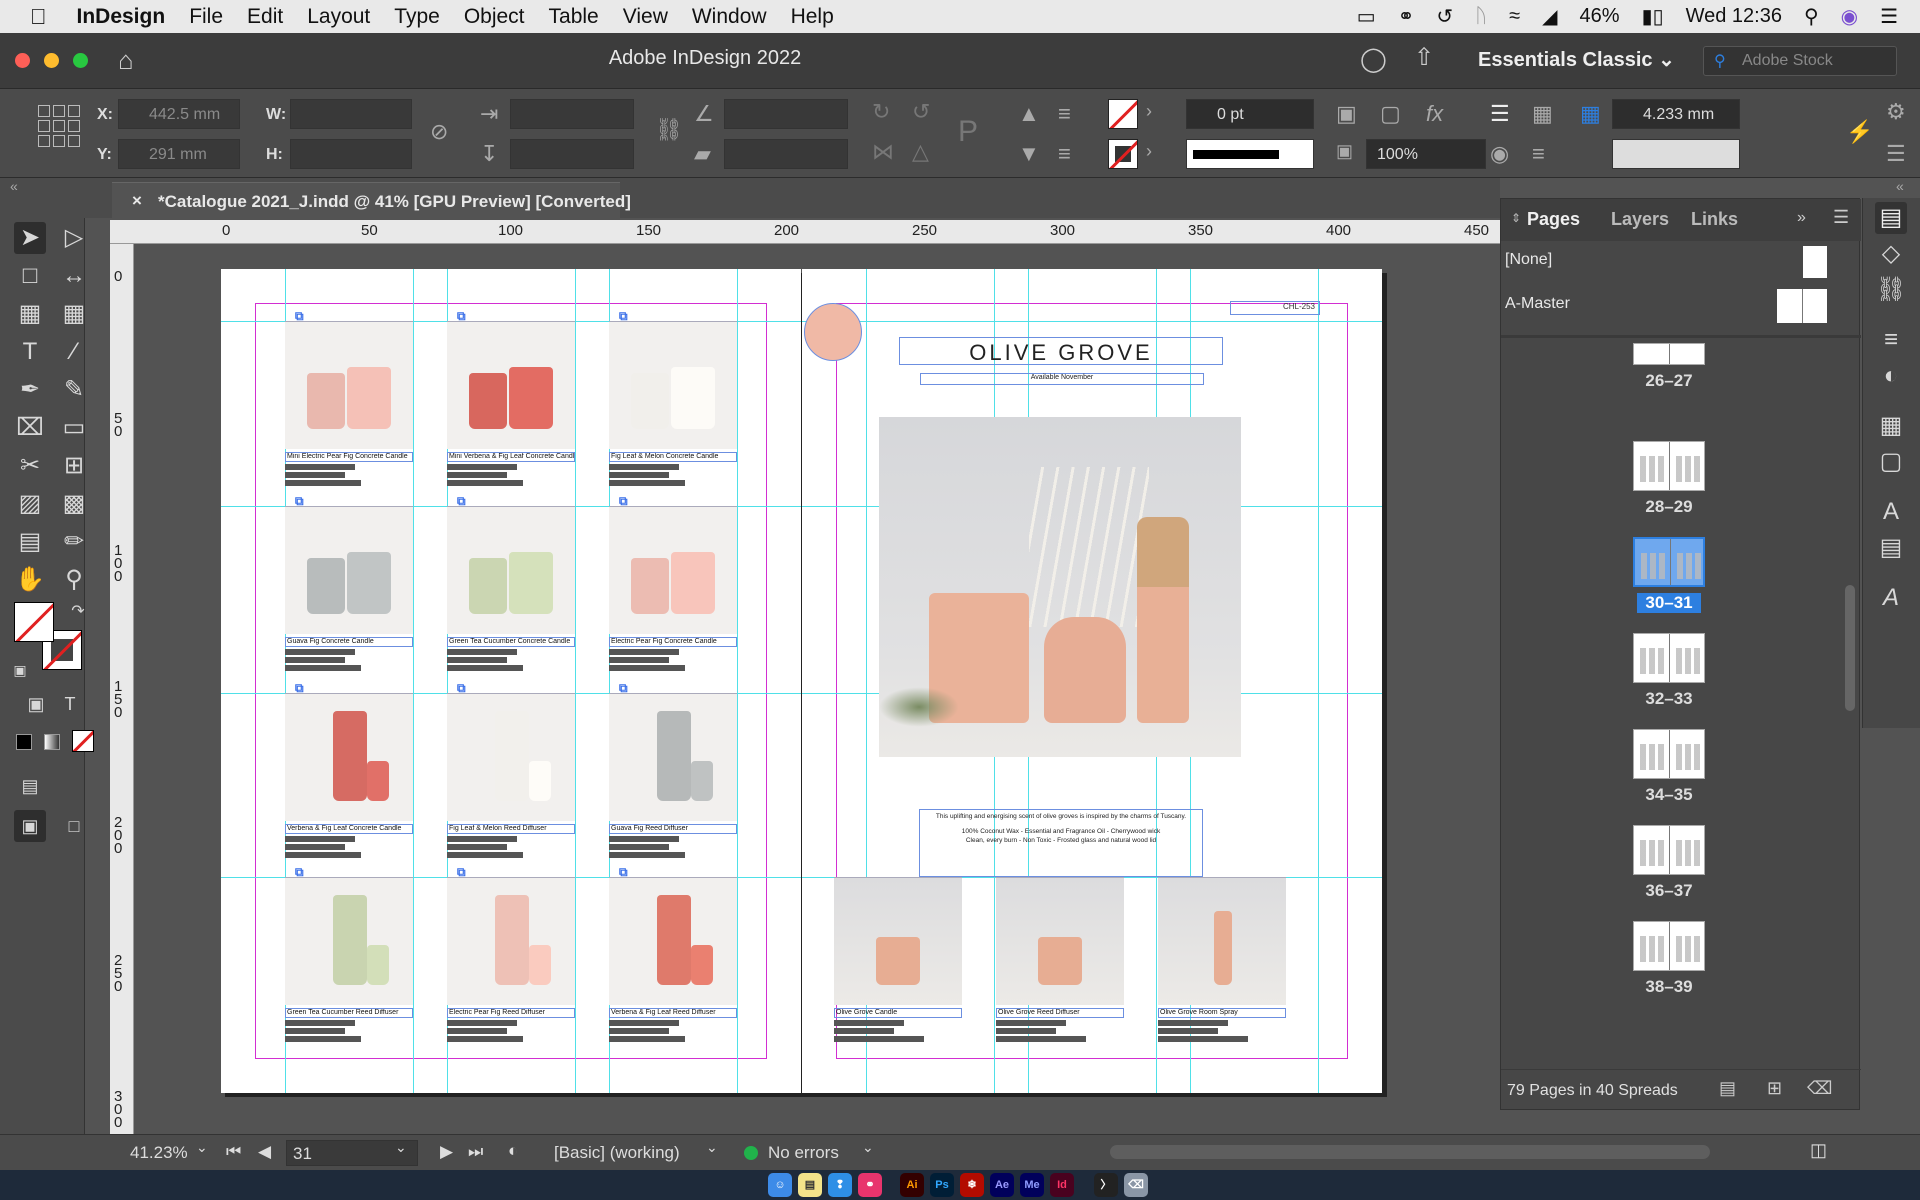 Image resolution: width=1920 pixels, height=1200 pixels. Describe the element at coordinates (1669, 603) in the screenshot. I see `spread-label: 30–31` at that location.